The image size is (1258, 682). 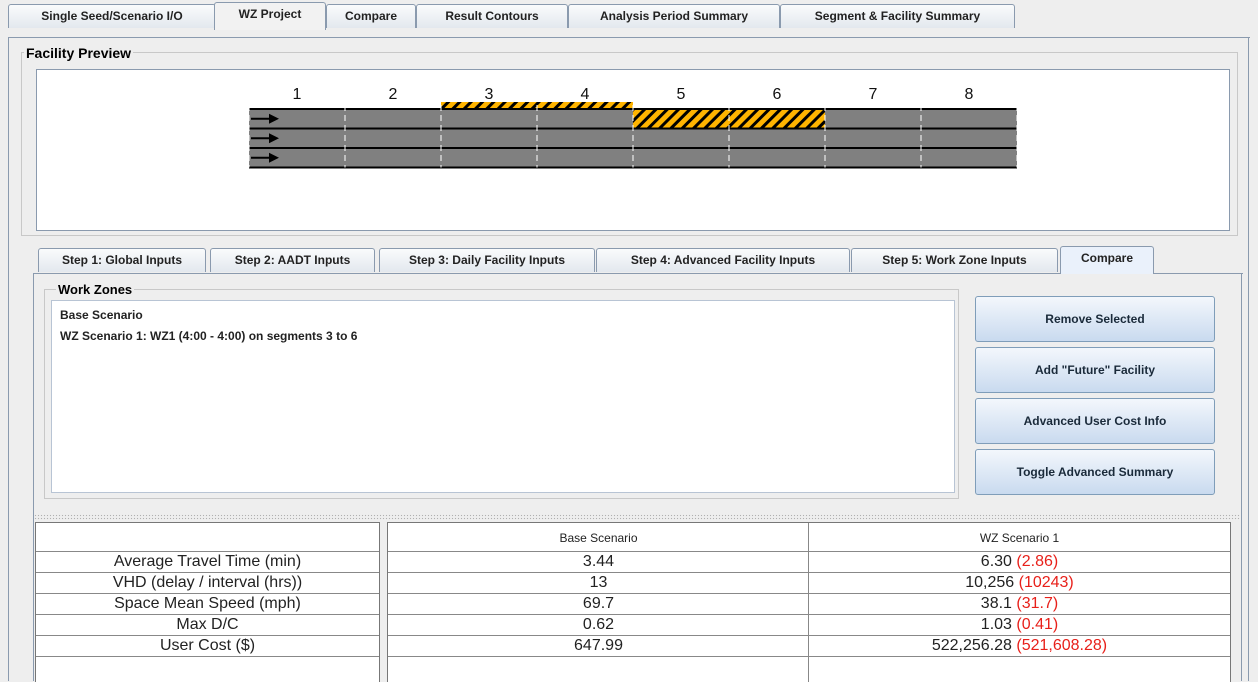 What do you see at coordinates (1095, 319) in the screenshot?
I see `remove-selected-button: Remove Selected` at bounding box center [1095, 319].